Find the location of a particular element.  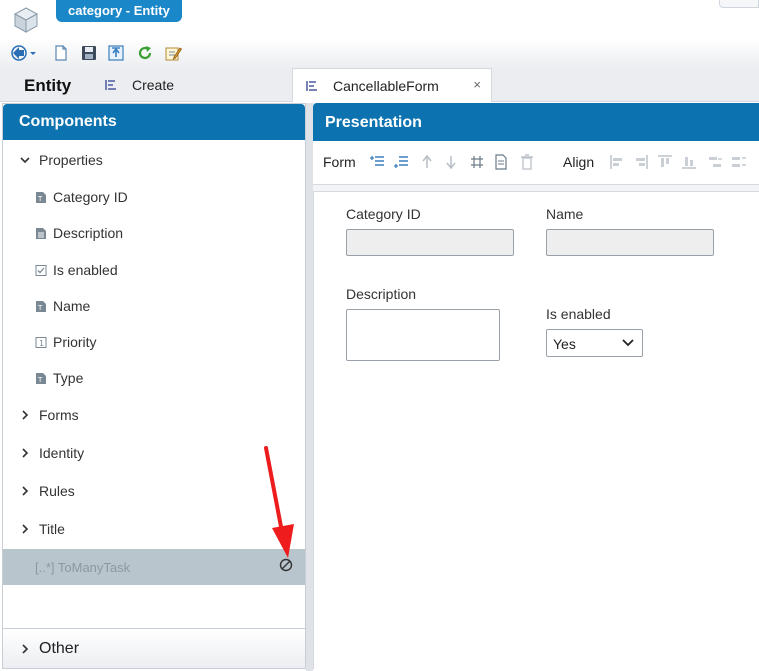

other-section: Other is located at coordinates (154, 648).